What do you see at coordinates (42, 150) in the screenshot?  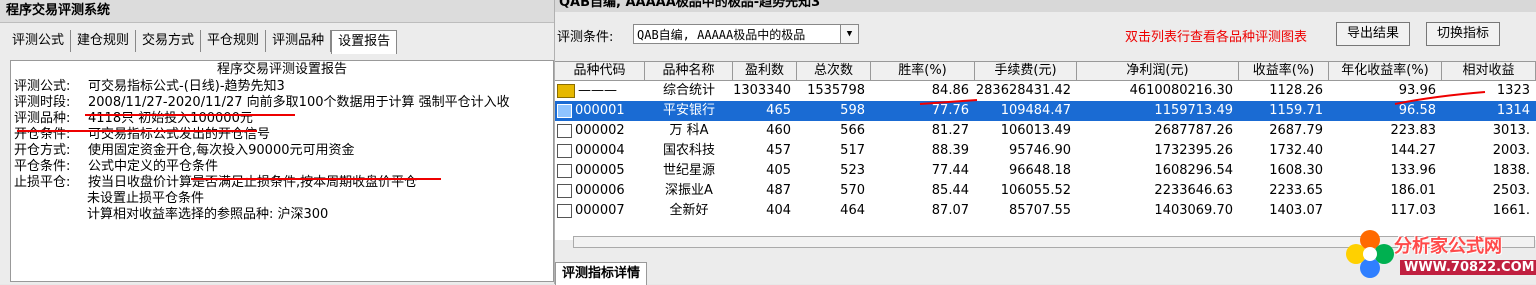 I see `row-key: 开仓方式:` at bounding box center [42, 150].